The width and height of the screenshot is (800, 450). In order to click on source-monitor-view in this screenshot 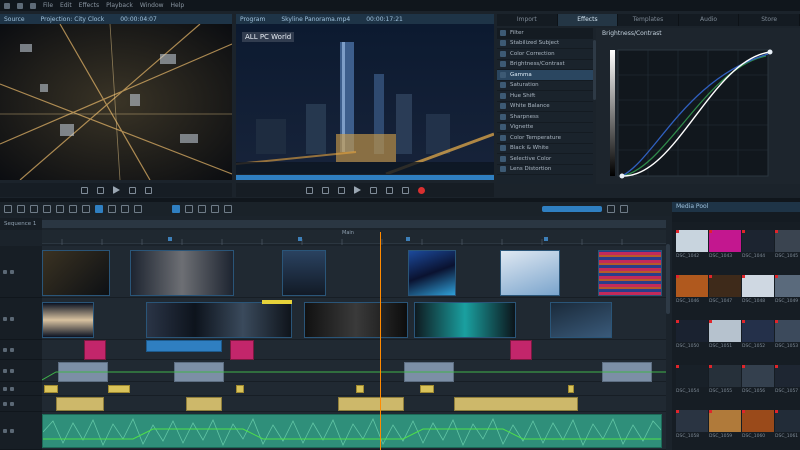, I will do `click(116, 102)`.